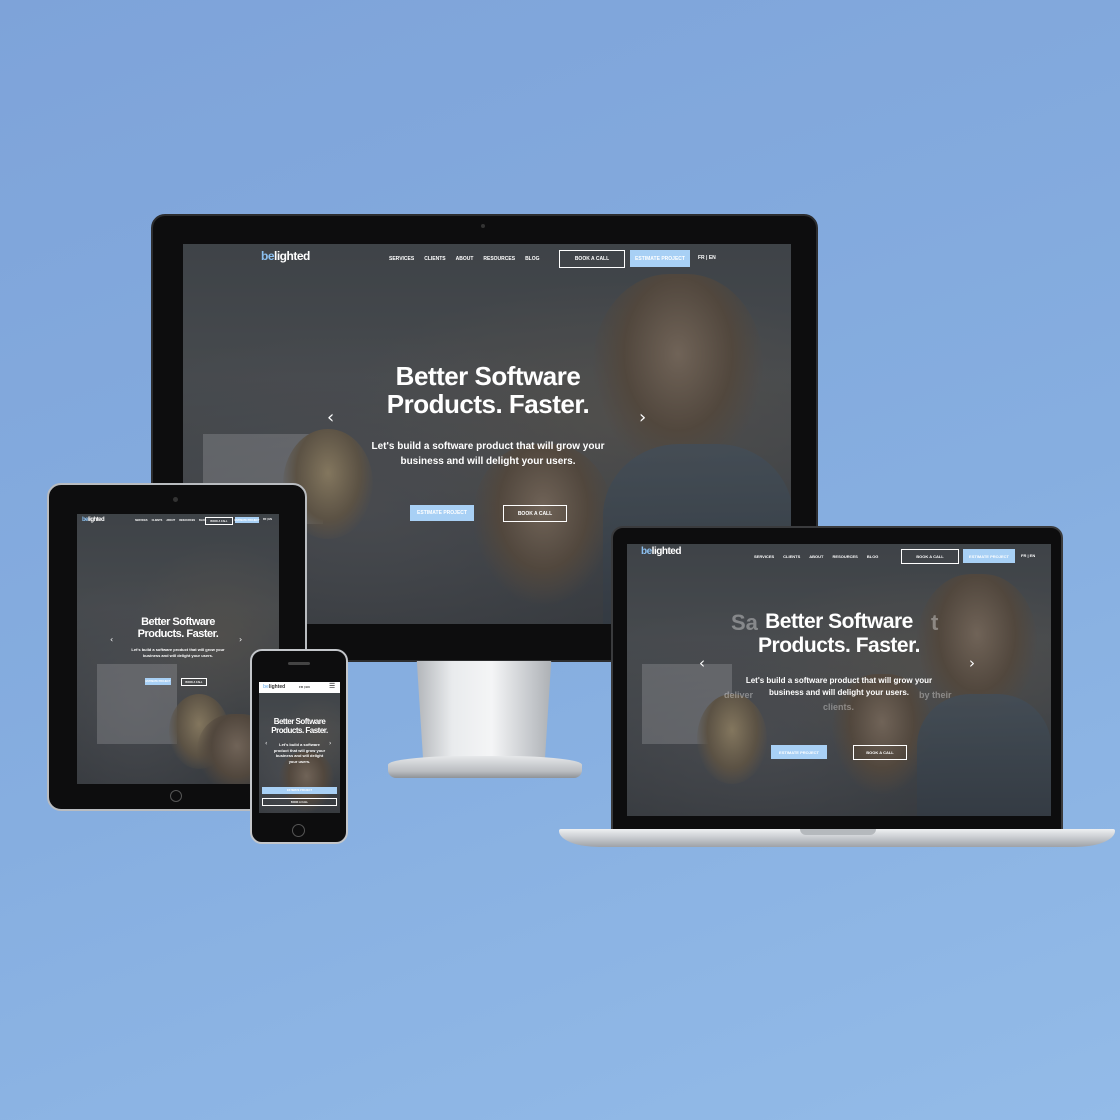 This screenshot has height=1120, width=1120. Describe the element at coordinates (535, 513) in the screenshot. I see `hero-book-button: BOOK A CALL` at that location.